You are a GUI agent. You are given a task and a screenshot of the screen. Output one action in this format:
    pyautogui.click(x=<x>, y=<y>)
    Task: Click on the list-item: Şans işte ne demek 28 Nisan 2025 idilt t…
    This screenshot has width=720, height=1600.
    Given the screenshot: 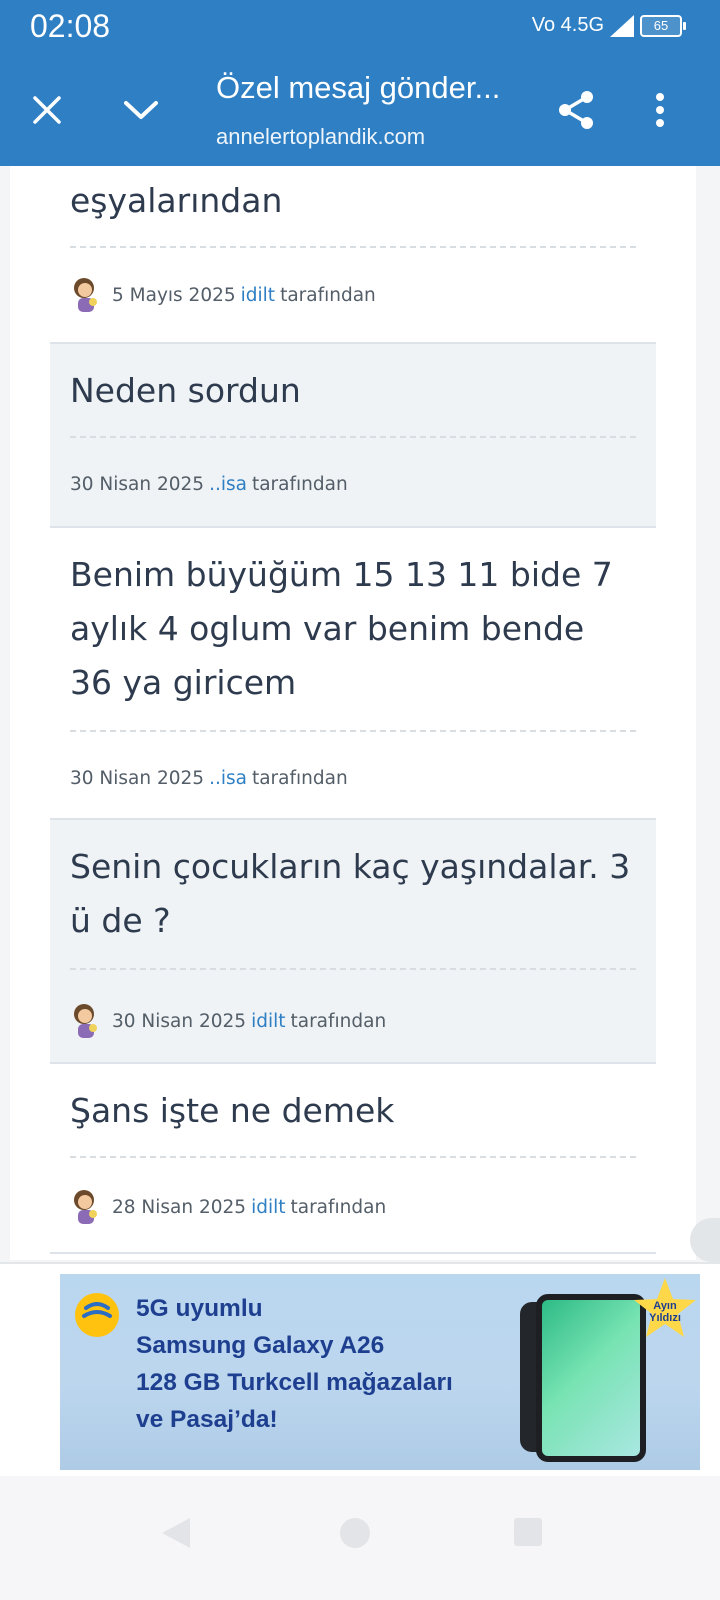 What is the action you would take?
    pyautogui.click(x=353, y=1159)
    